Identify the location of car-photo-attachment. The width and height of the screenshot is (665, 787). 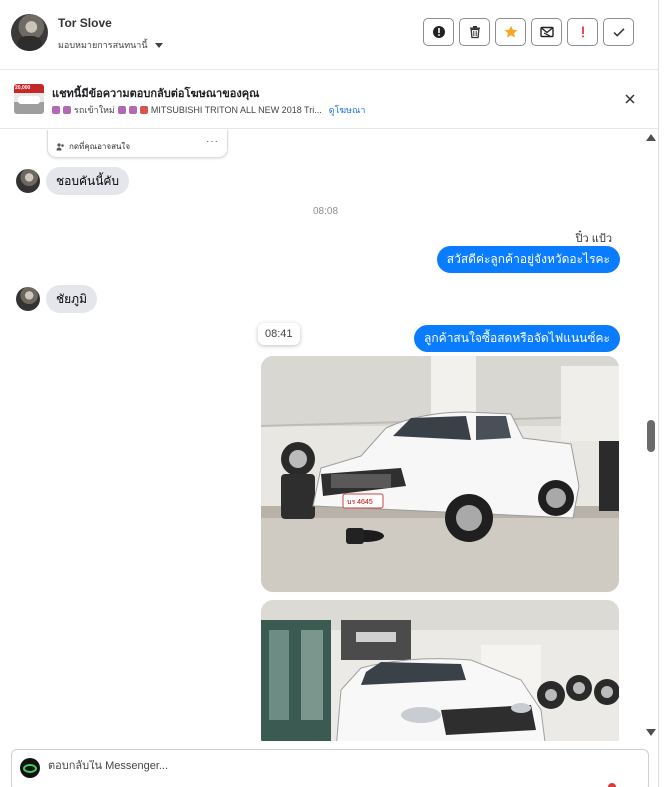
(440, 670).